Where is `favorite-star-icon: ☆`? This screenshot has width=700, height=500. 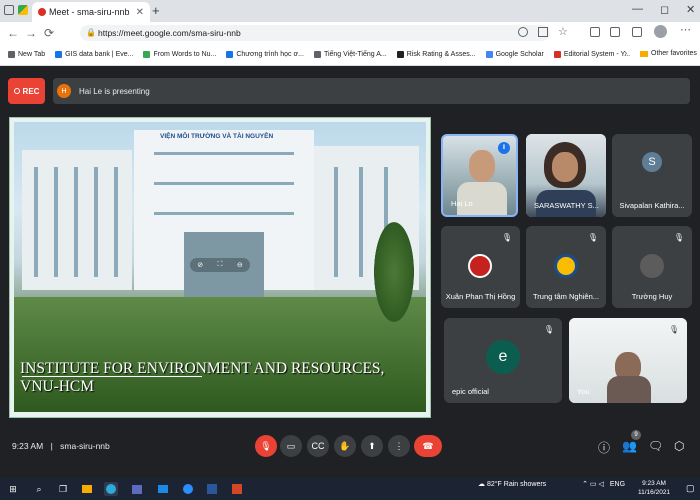 favorite-star-icon: ☆ is located at coordinates (563, 31).